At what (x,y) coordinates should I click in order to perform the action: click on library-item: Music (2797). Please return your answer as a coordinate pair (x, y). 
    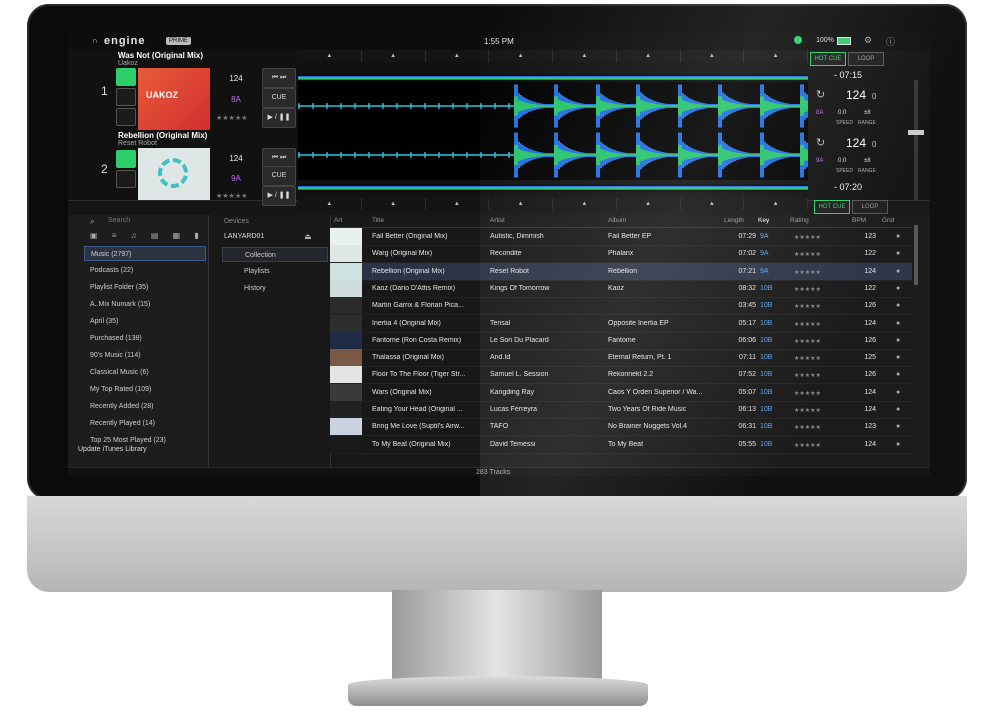
    Looking at the image, I should click on (145, 253).